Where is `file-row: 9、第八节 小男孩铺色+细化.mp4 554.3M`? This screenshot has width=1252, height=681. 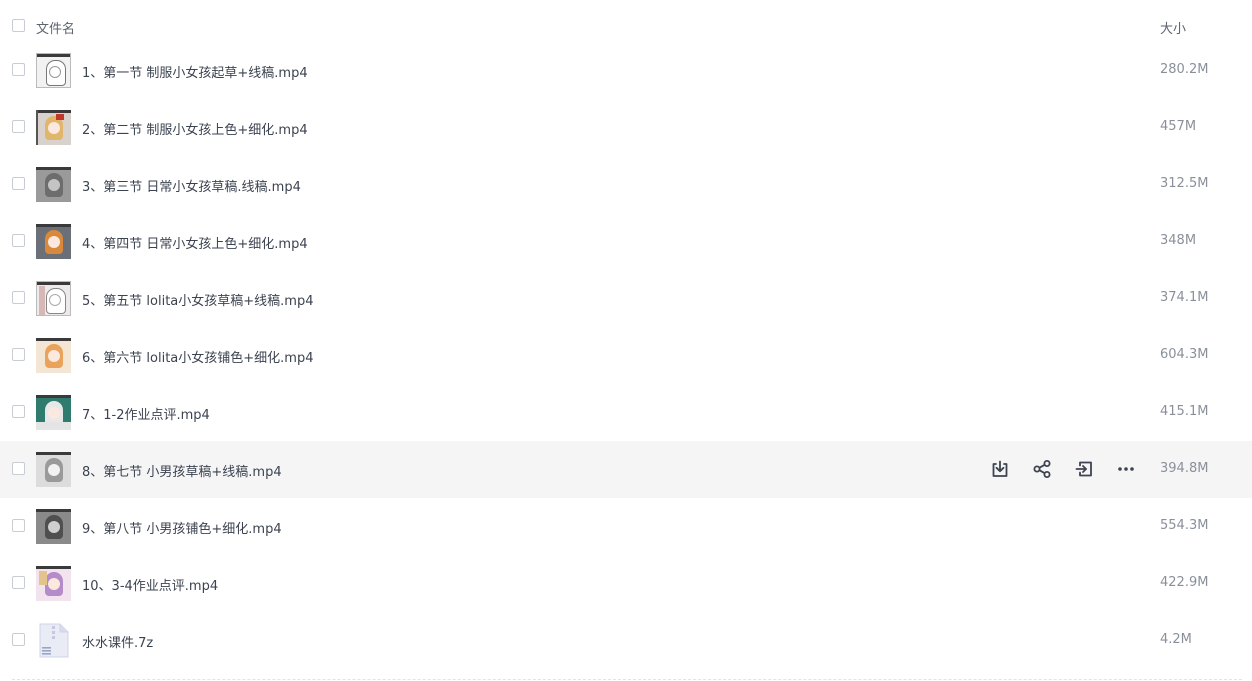
file-row: 9、第八节 小男孩铺色+细化.mp4 554.3M is located at coordinates (626, 526).